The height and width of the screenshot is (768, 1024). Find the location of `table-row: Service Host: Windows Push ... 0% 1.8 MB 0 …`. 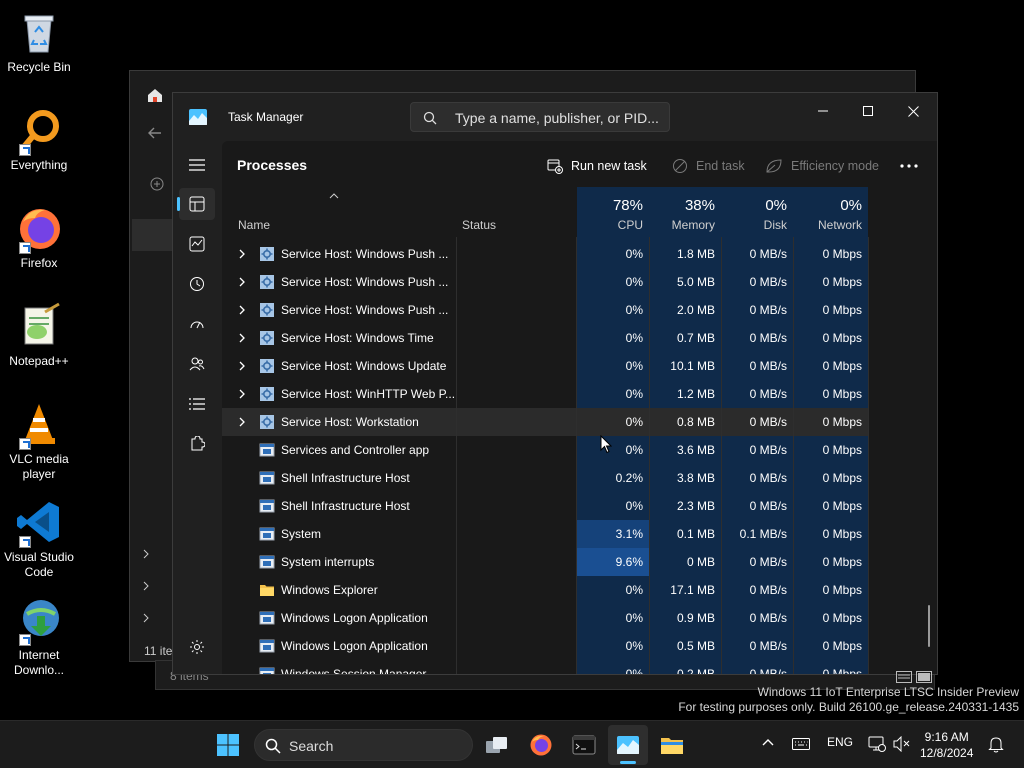

table-row: Service Host: Windows Push ... 0% 1.8 MB 0 … is located at coordinates (545, 254).